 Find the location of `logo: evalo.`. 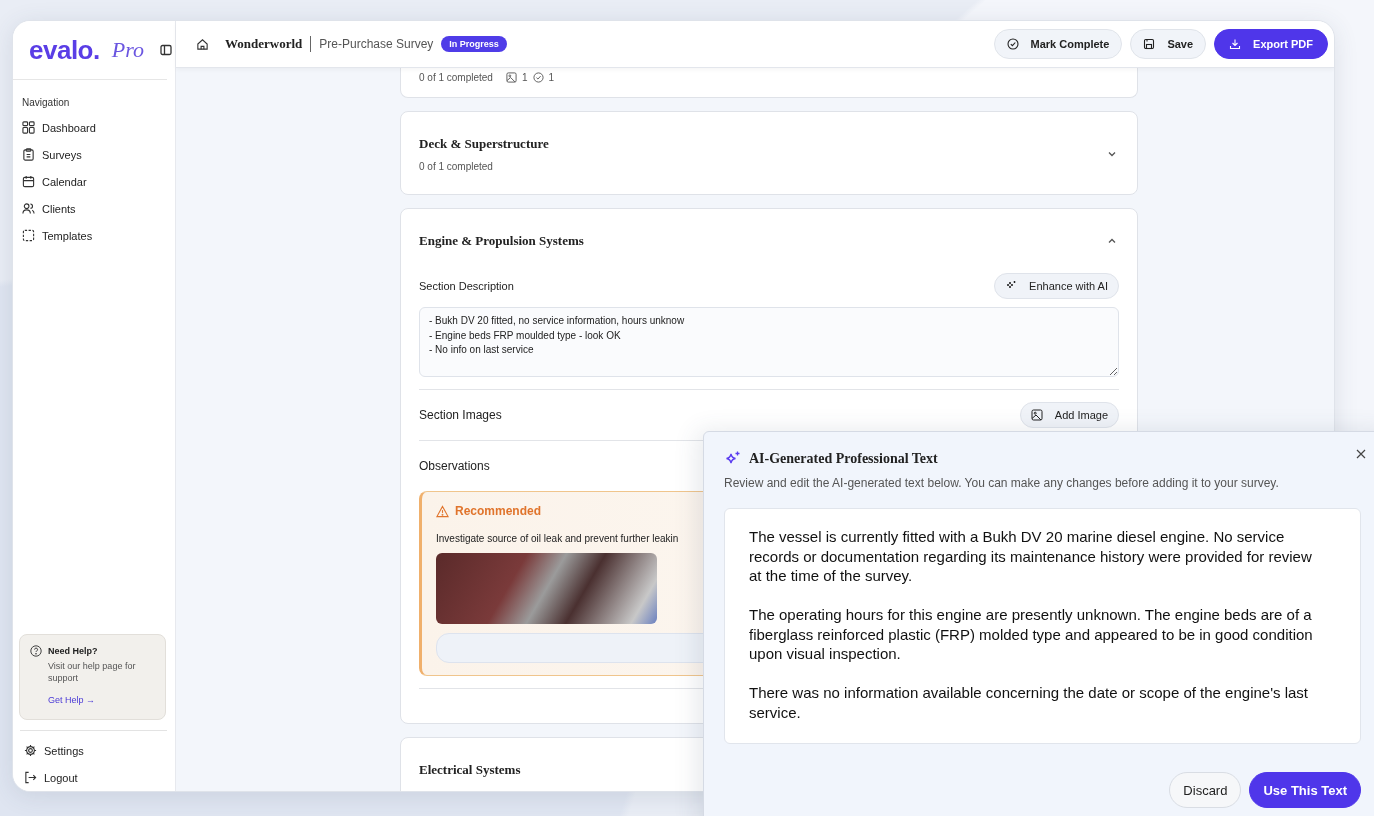

logo: evalo. is located at coordinates (64, 50).